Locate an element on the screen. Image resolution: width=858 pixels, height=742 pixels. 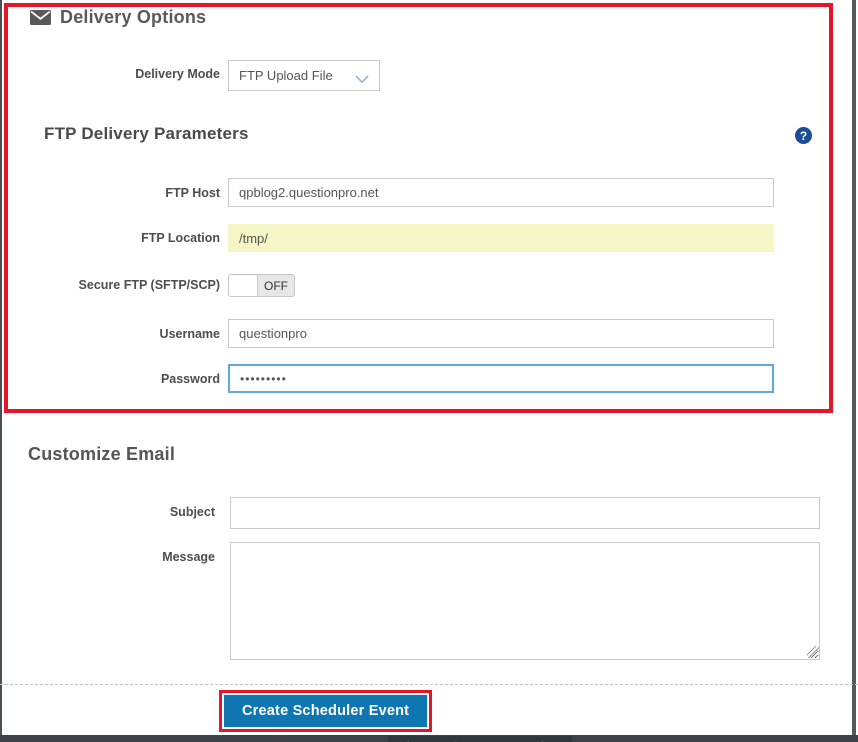
ftp-parameters-heading: FTP Delivery Parameters is located at coordinates (146, 134).